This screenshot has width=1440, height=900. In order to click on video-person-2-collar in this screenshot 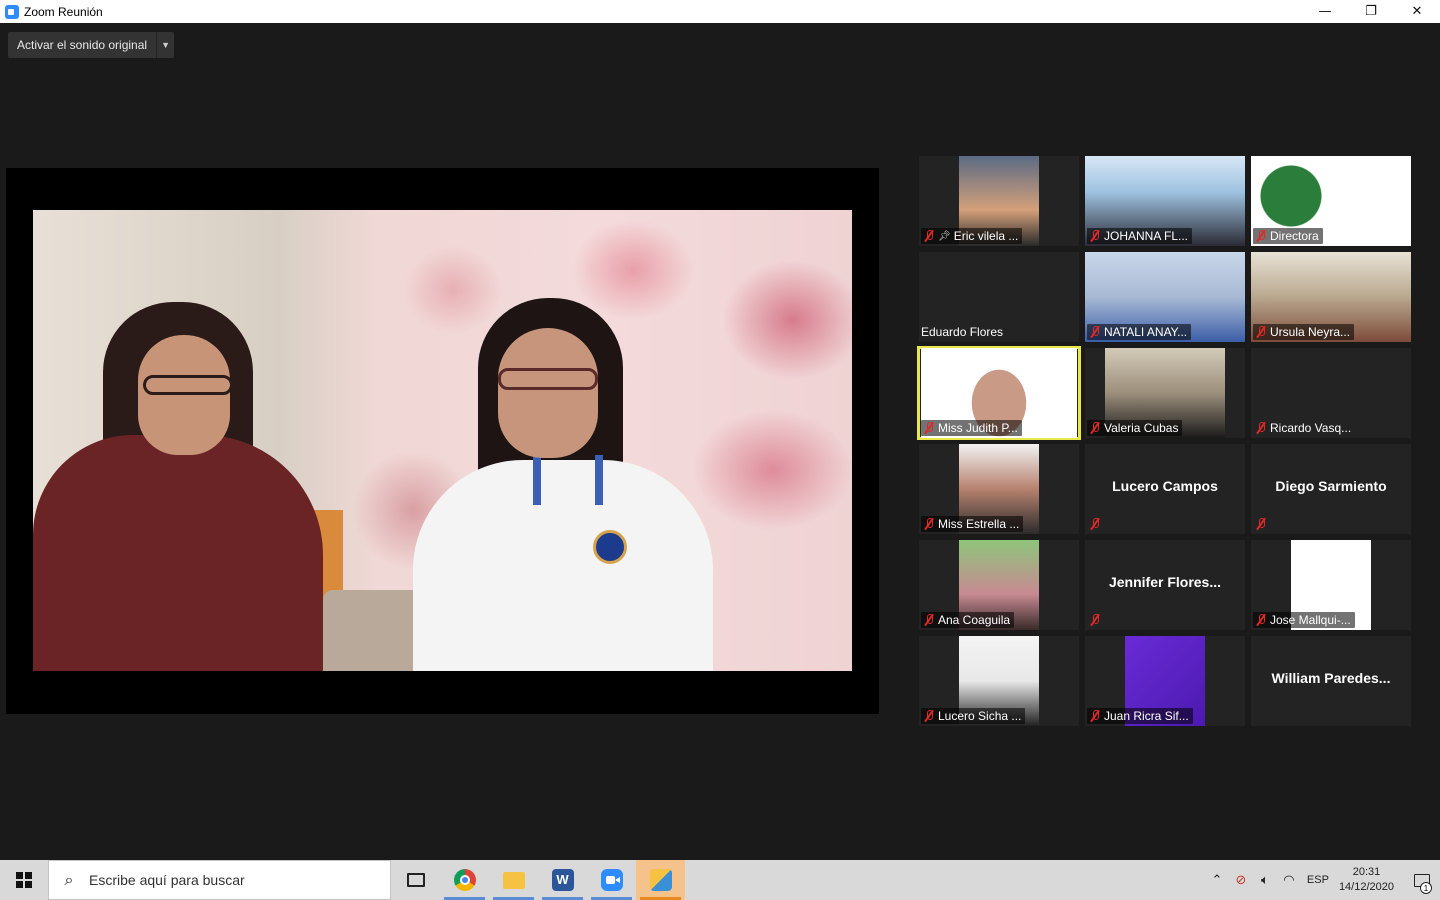, I will do `click(568, 480)`.